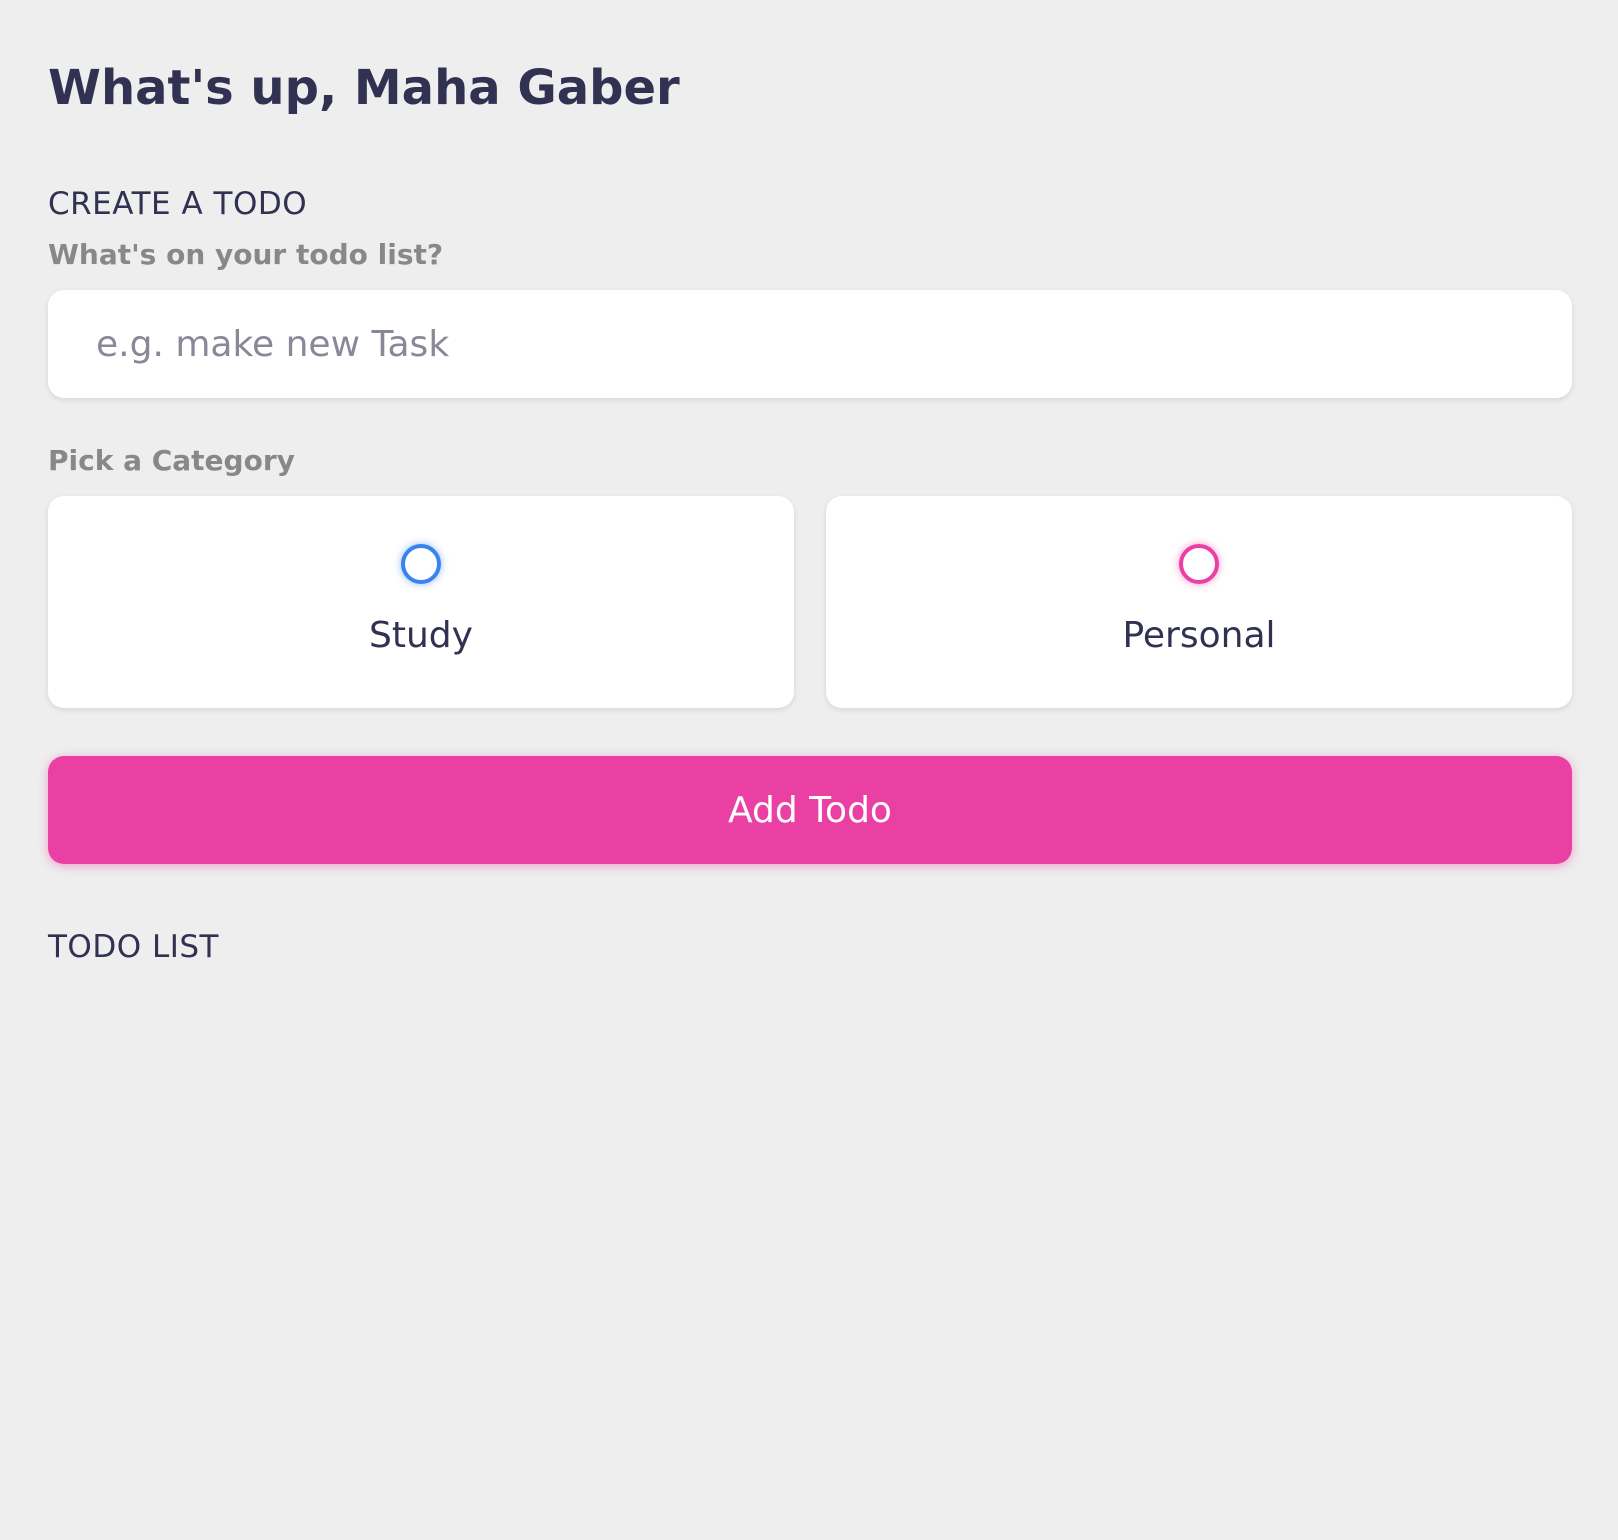  Describe the element at coordinates (171, 460) in the screenshot. I see `category-picker-label: Pick a Category` at that location.